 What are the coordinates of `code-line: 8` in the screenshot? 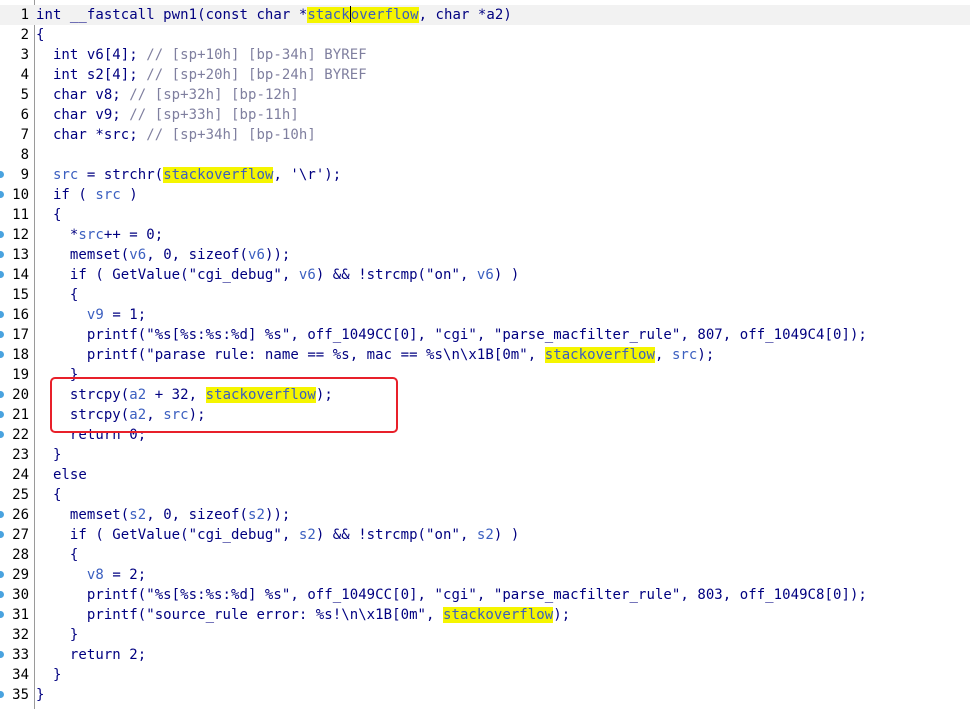 It's located at (485, 155).